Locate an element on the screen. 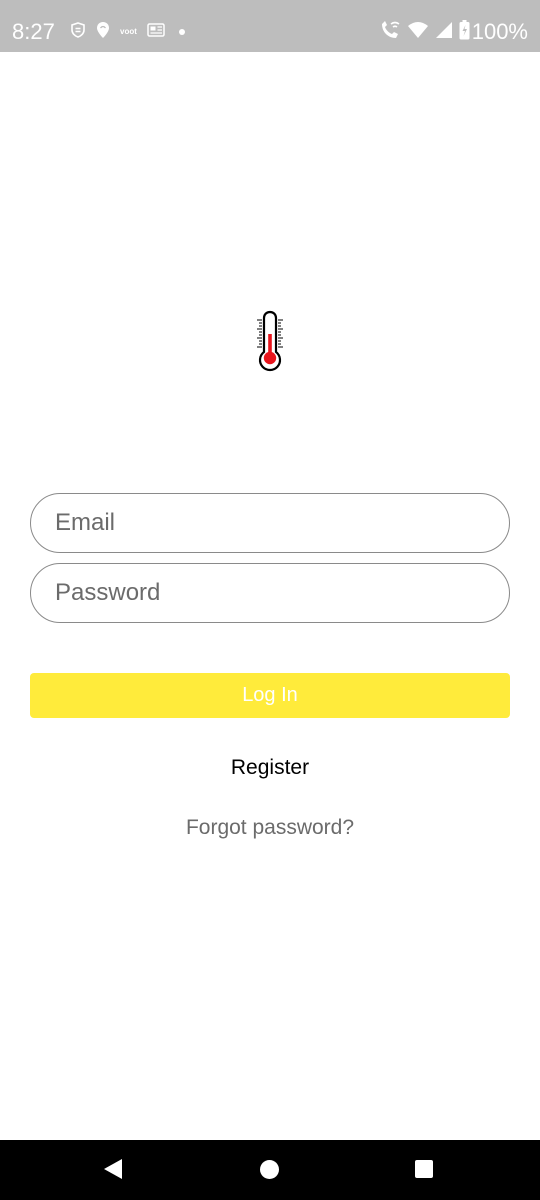 Image resolution: width=540 pixels, height=1200 pixels. battery-icon is located at coordinates (464, 32).